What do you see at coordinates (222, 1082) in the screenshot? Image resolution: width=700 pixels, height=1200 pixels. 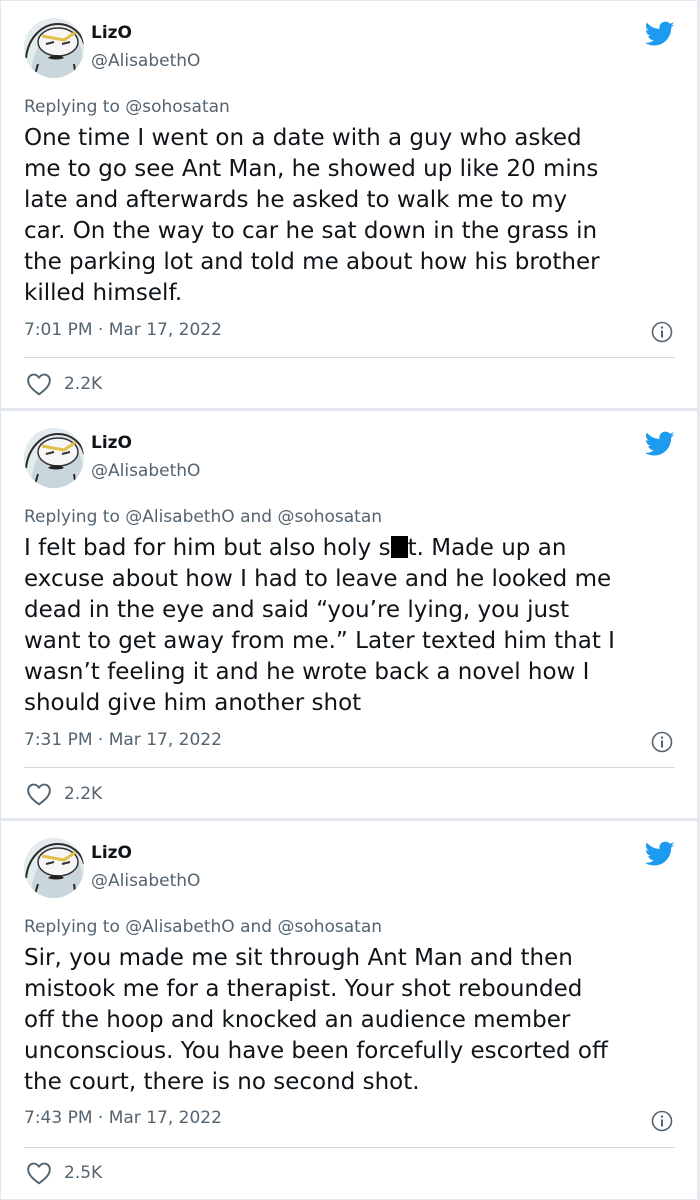 I see `tweet-text-line: the court, there is no second shot.` at bounding box center [222, 1082].